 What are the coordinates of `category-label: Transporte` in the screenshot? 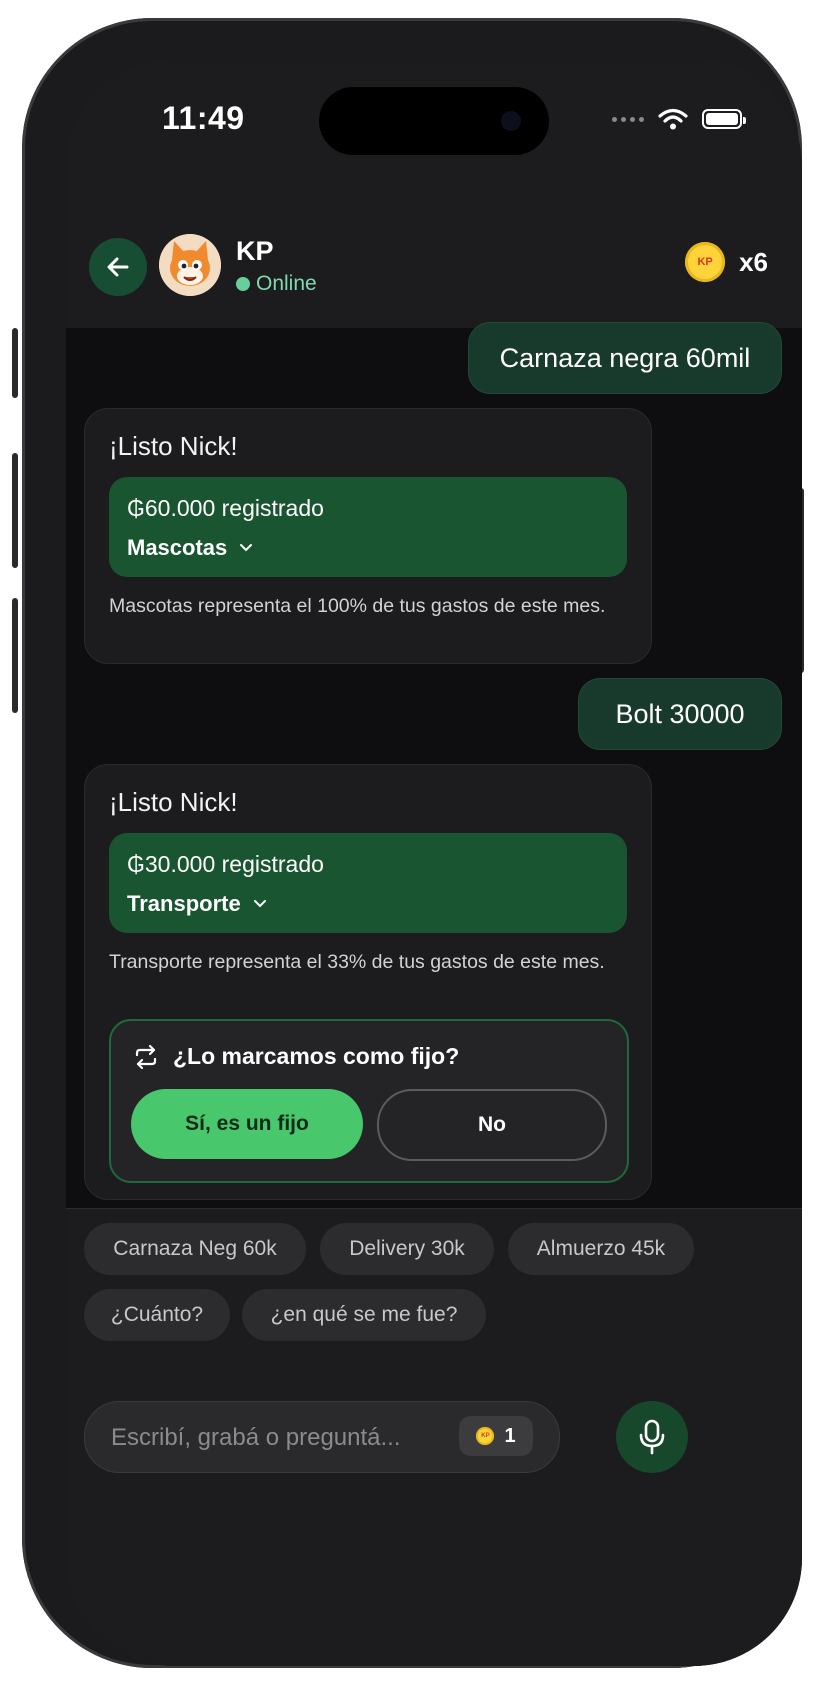 It's located at (184, 903).